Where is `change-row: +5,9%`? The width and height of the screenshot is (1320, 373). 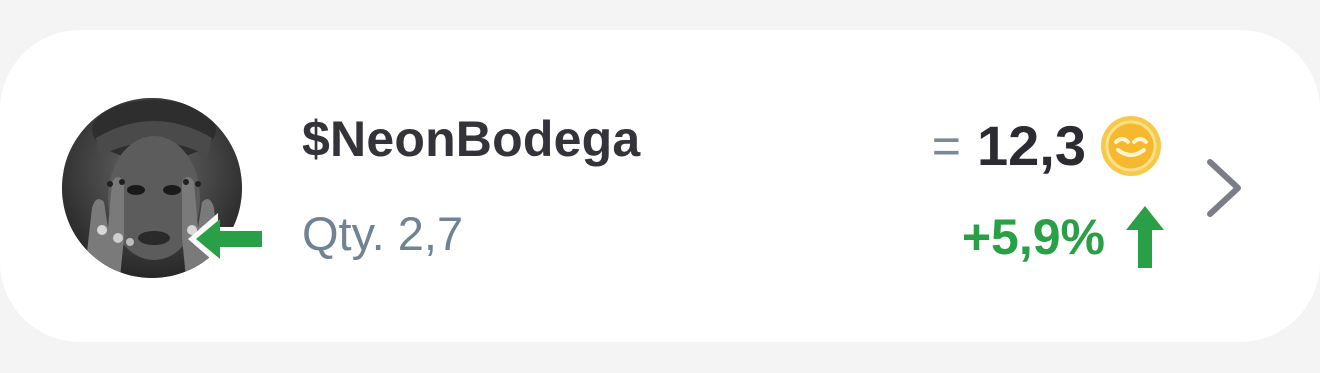 change-row: +5,9% is located at coordinates (1063, 237).